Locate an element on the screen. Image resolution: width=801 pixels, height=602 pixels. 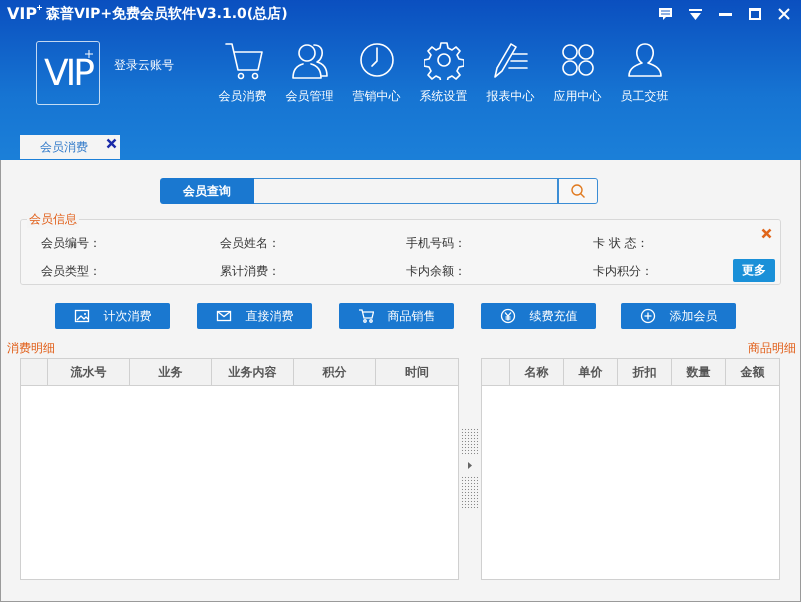
maximize-icon is located at coordinates (755, 14).